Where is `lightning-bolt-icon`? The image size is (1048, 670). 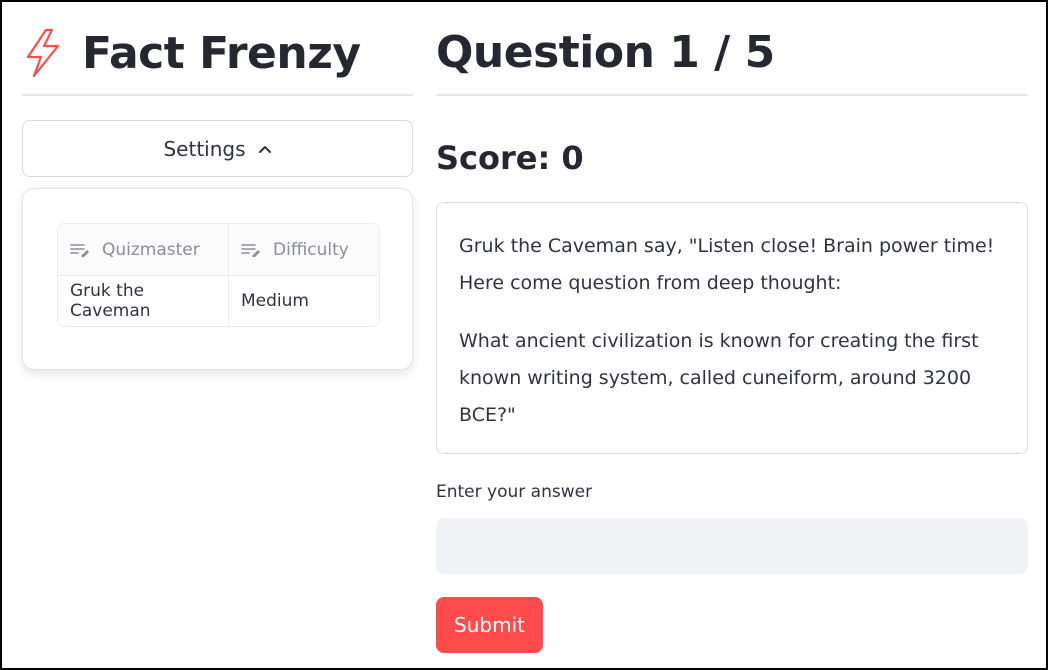
lightning-bolt-icon is located at coordinates (43, 53).